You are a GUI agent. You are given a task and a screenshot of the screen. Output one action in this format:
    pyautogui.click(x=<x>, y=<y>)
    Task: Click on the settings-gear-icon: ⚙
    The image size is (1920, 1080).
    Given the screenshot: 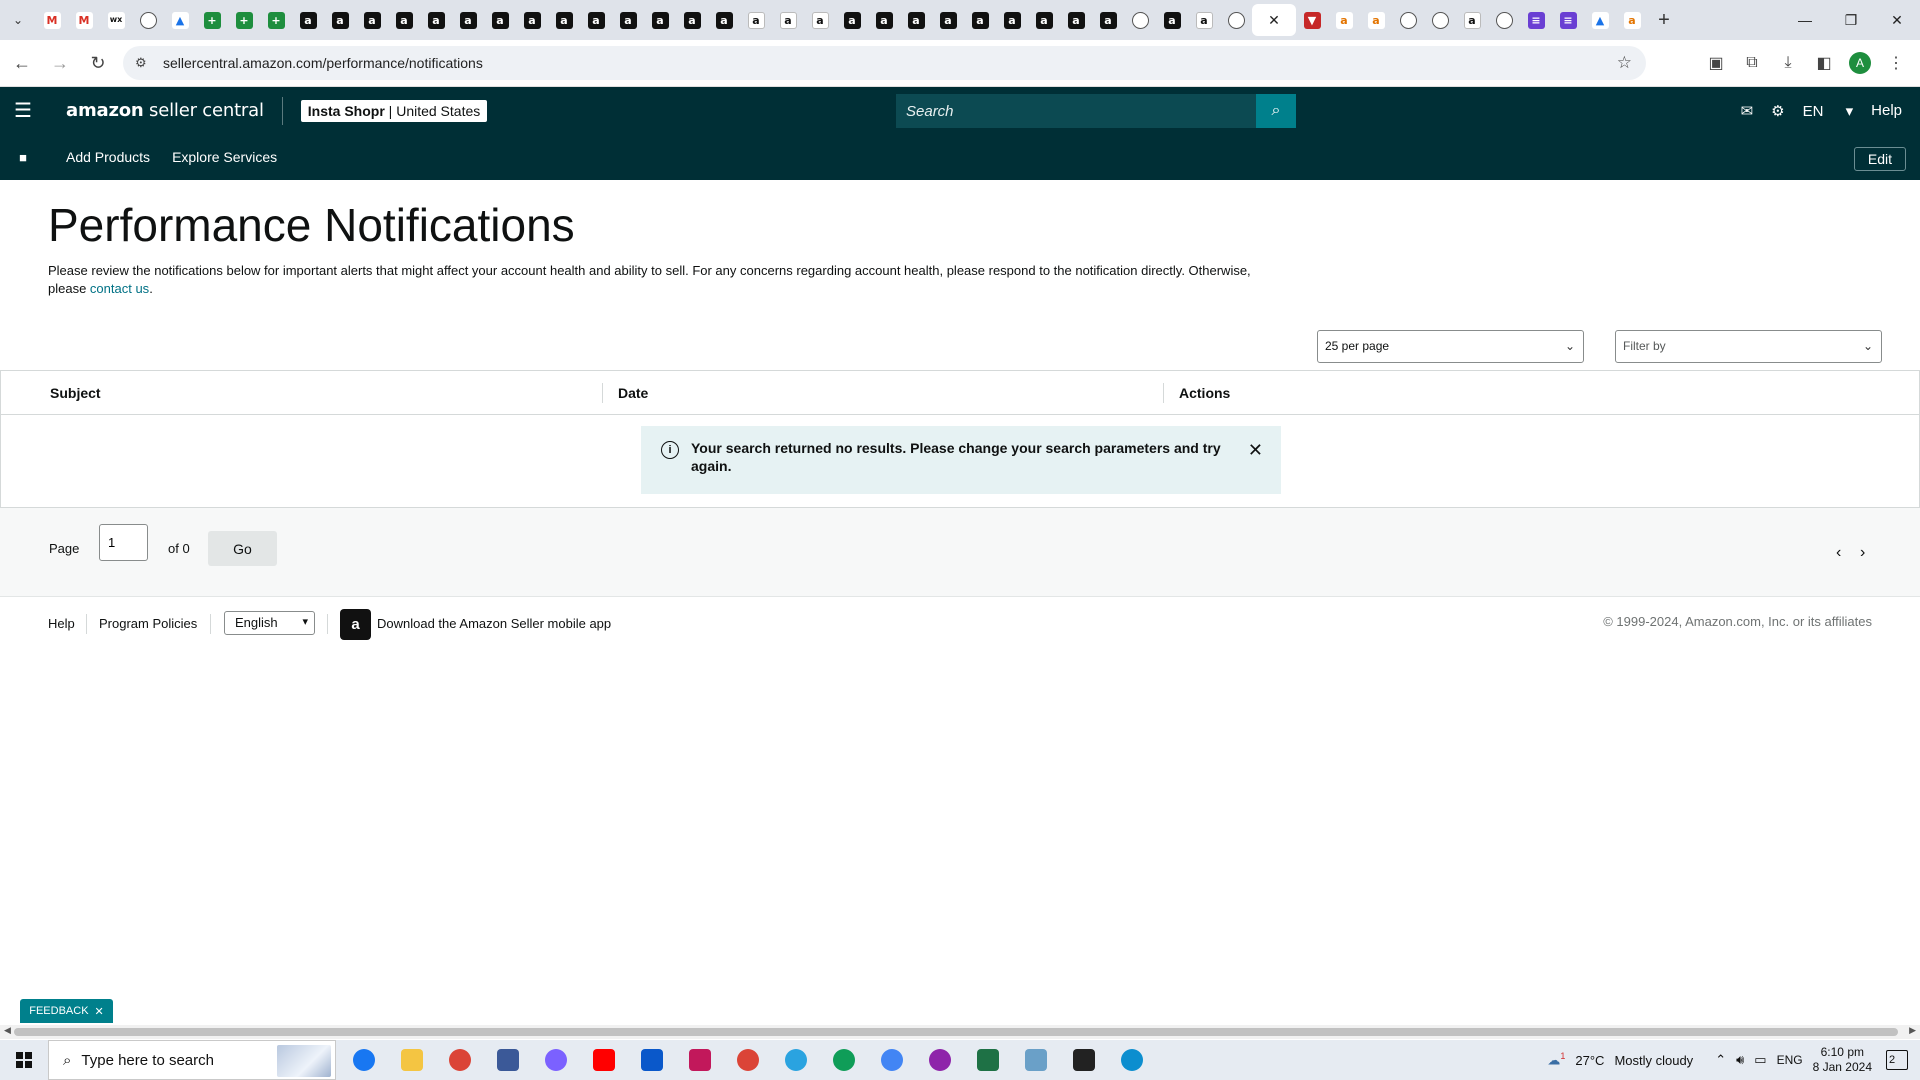 What is the action you would take?
    pyautogui.click(x=1777, y=111)
    